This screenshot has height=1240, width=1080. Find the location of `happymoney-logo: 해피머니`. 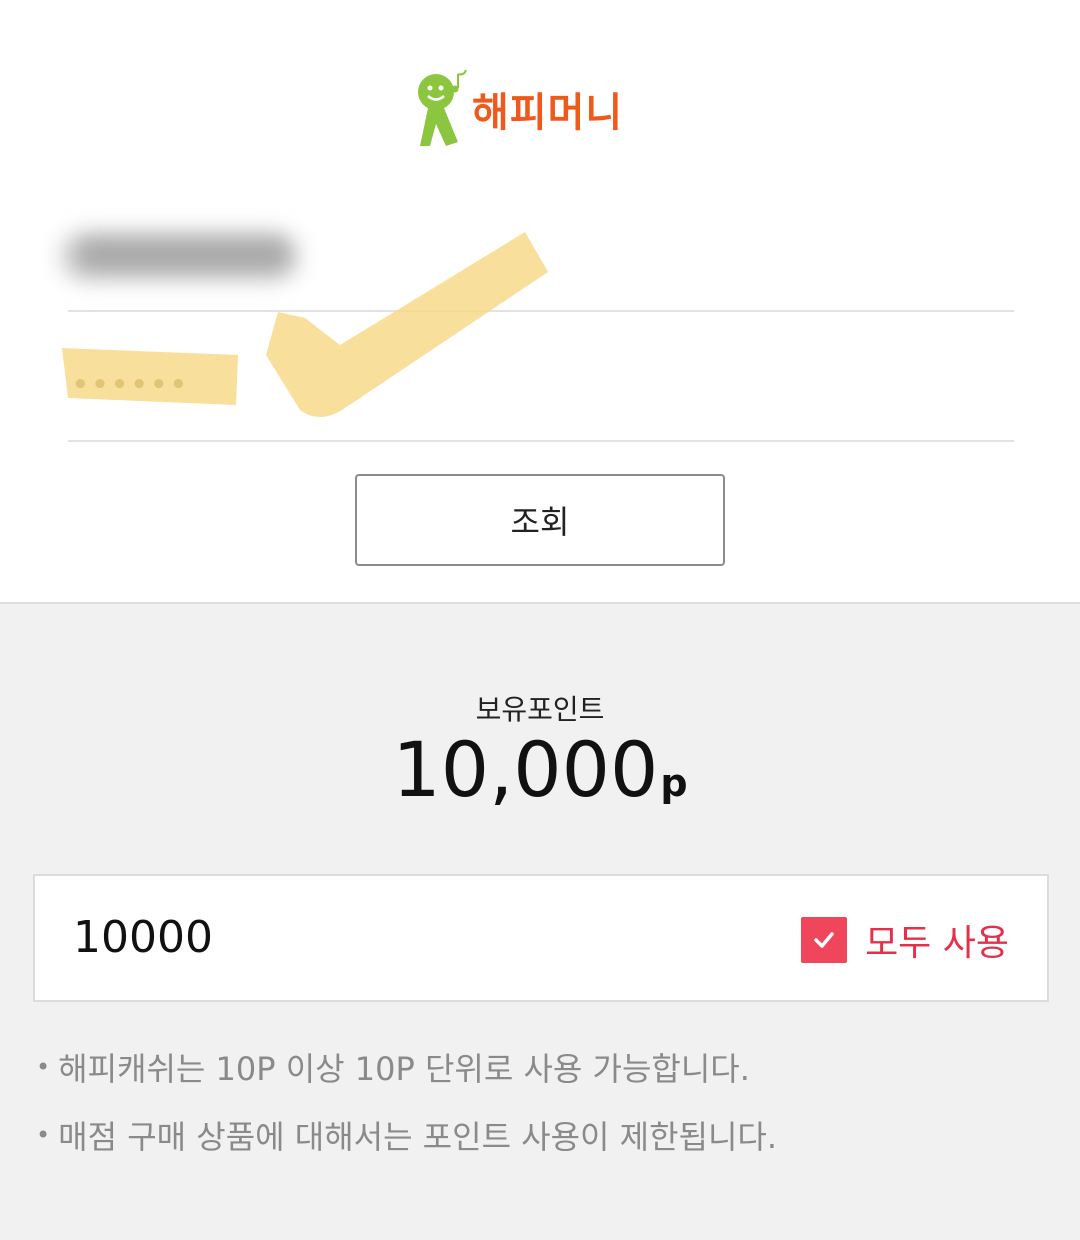

happymoney-logo: 해피머니 is located at coordinates (542, 109).